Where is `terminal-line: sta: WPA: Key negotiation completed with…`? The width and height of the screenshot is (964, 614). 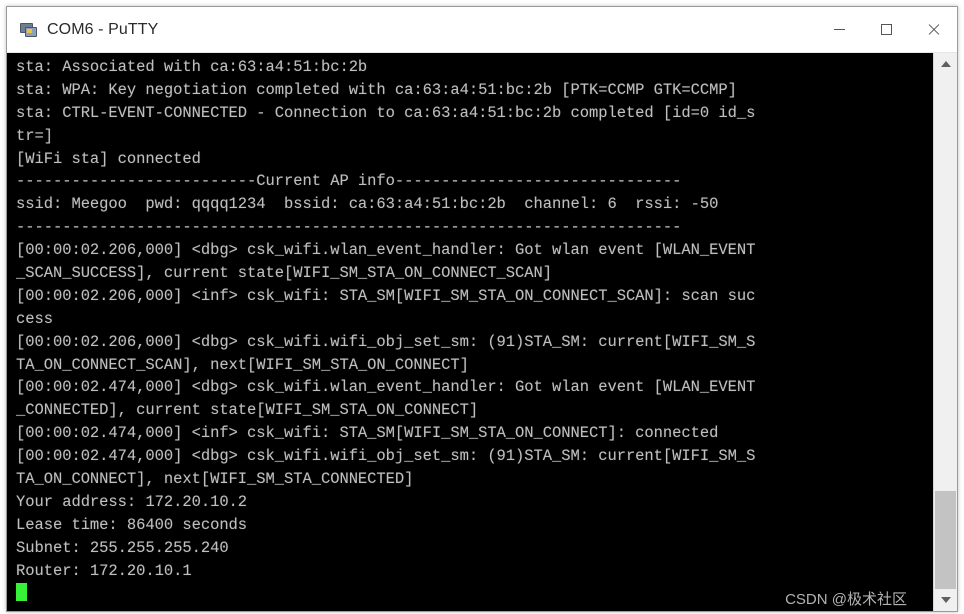 terminal-line: sta: WPA: Key negotiation completed with… is located at coordinates (376, 89).